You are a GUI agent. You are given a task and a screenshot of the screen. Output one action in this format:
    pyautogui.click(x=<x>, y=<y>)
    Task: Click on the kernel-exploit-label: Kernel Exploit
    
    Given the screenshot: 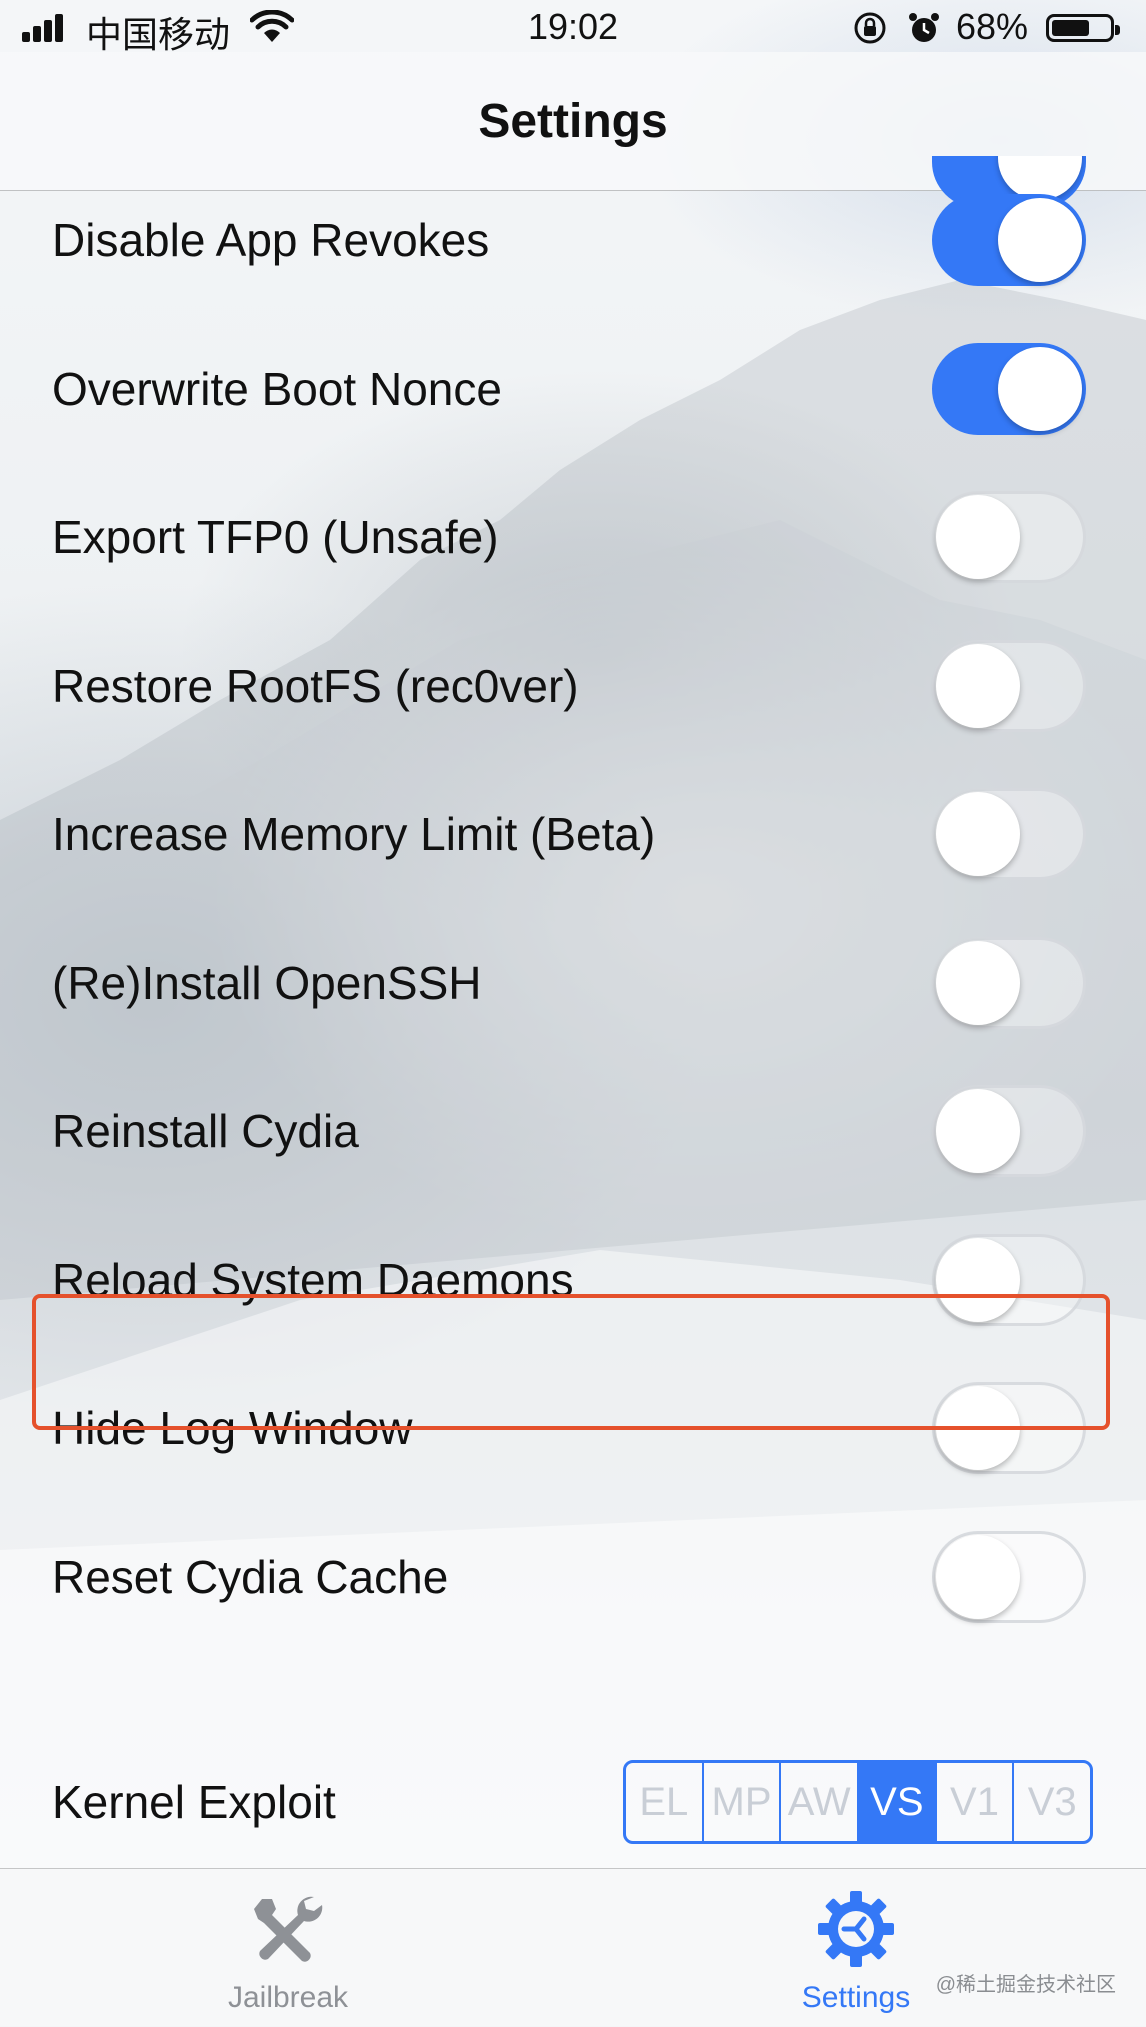 What is the action you would take?
    pyautogui.click(x=194, y=1802)
    